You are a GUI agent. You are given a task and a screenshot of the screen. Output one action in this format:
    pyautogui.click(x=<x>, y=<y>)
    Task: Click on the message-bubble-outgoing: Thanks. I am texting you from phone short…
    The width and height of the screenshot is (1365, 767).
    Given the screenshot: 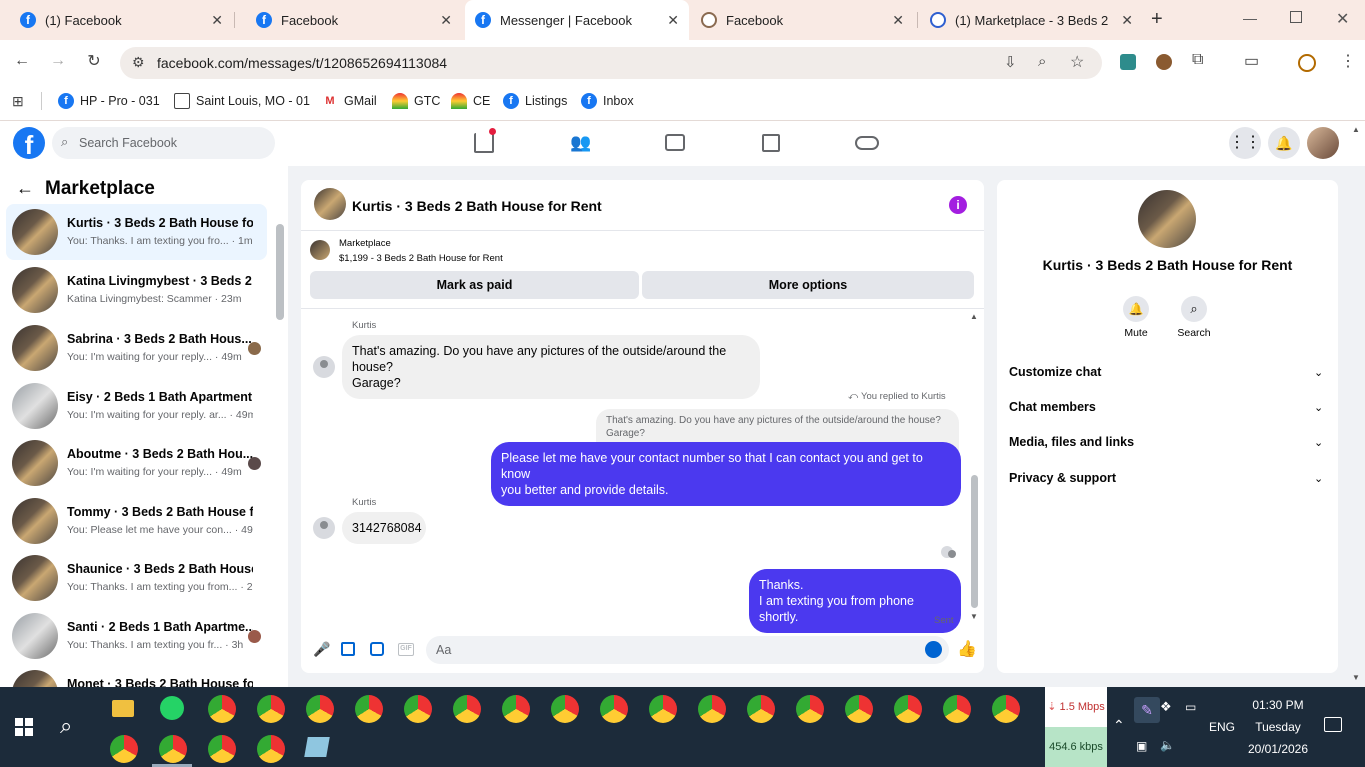 What is the action you would take?
    pyautogui.click(x=855, y=601)
    